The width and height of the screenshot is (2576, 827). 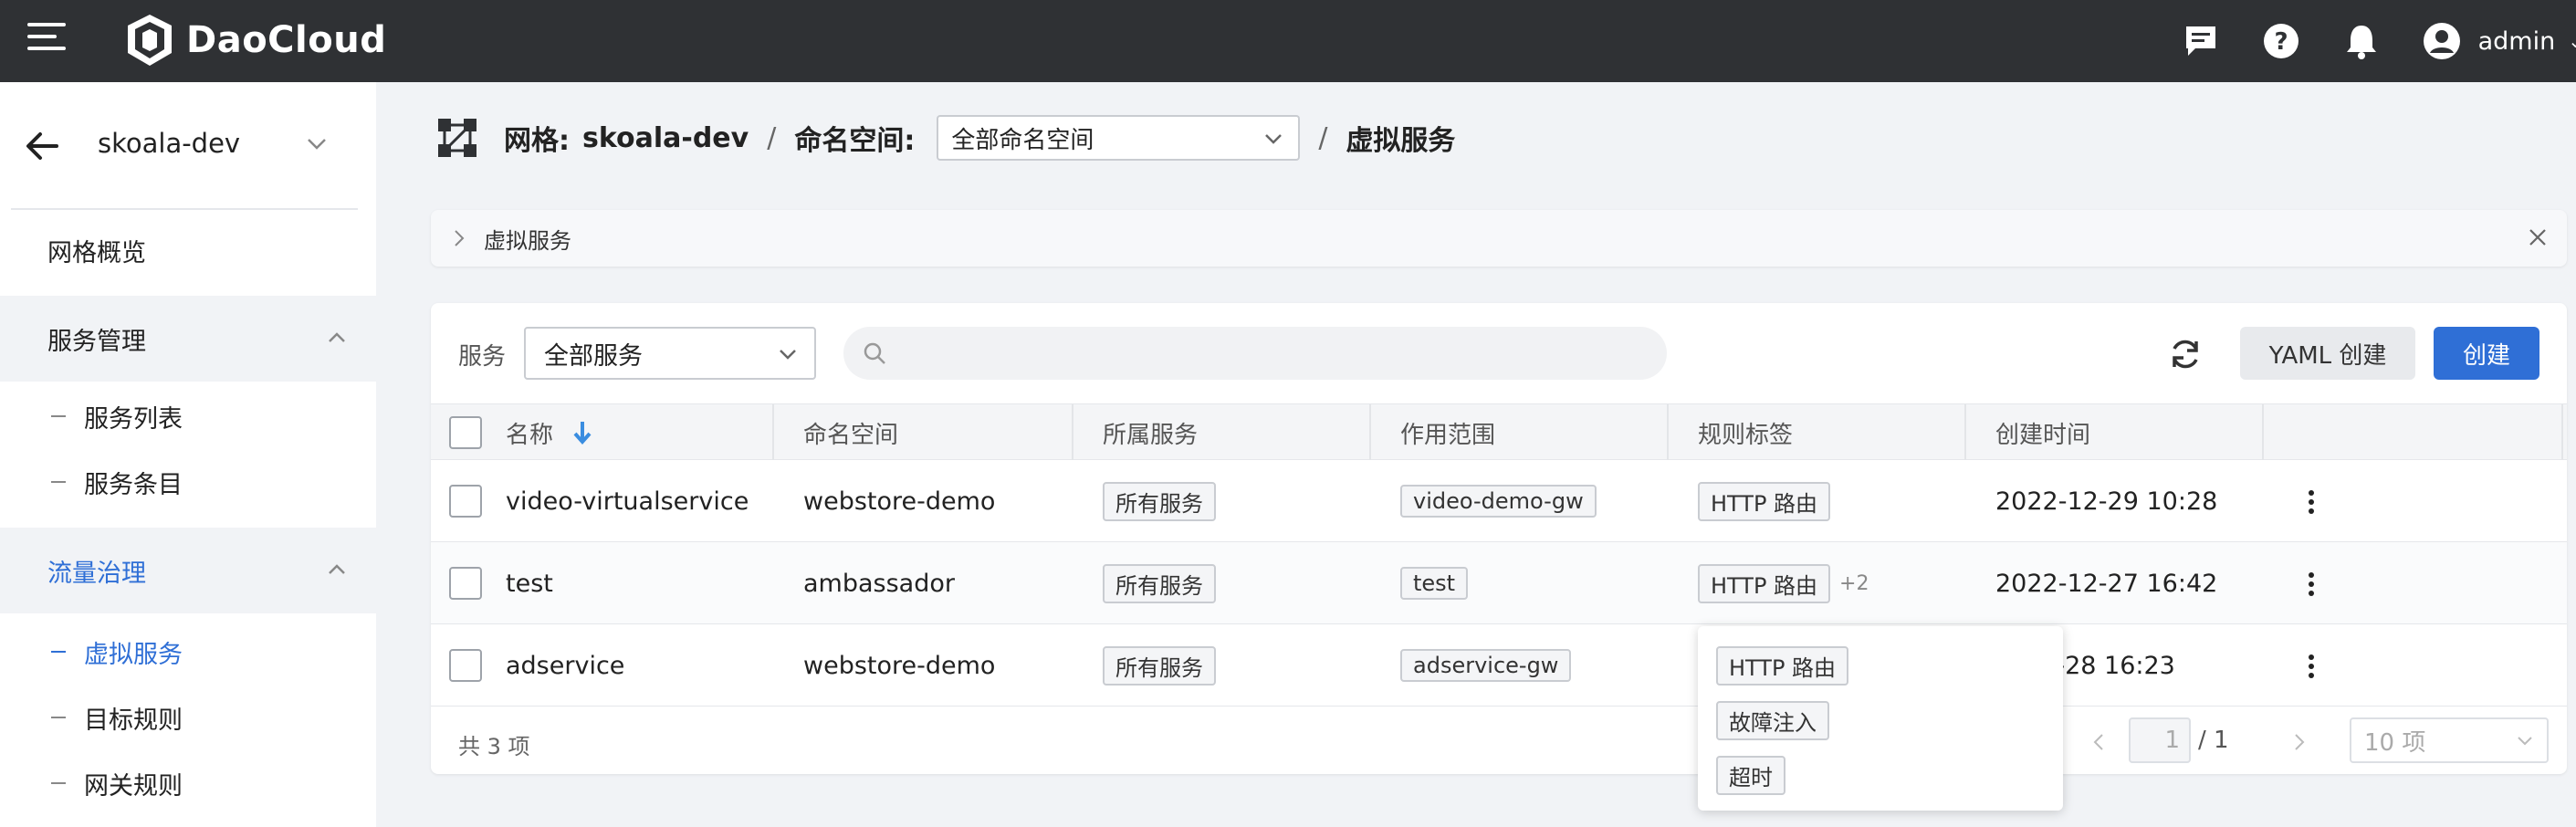 What do you see at coordinates (1746, 435) in the screenshot?
I see `column-header-rule-tags: 规则标签` at bounding box center [1746, 435].